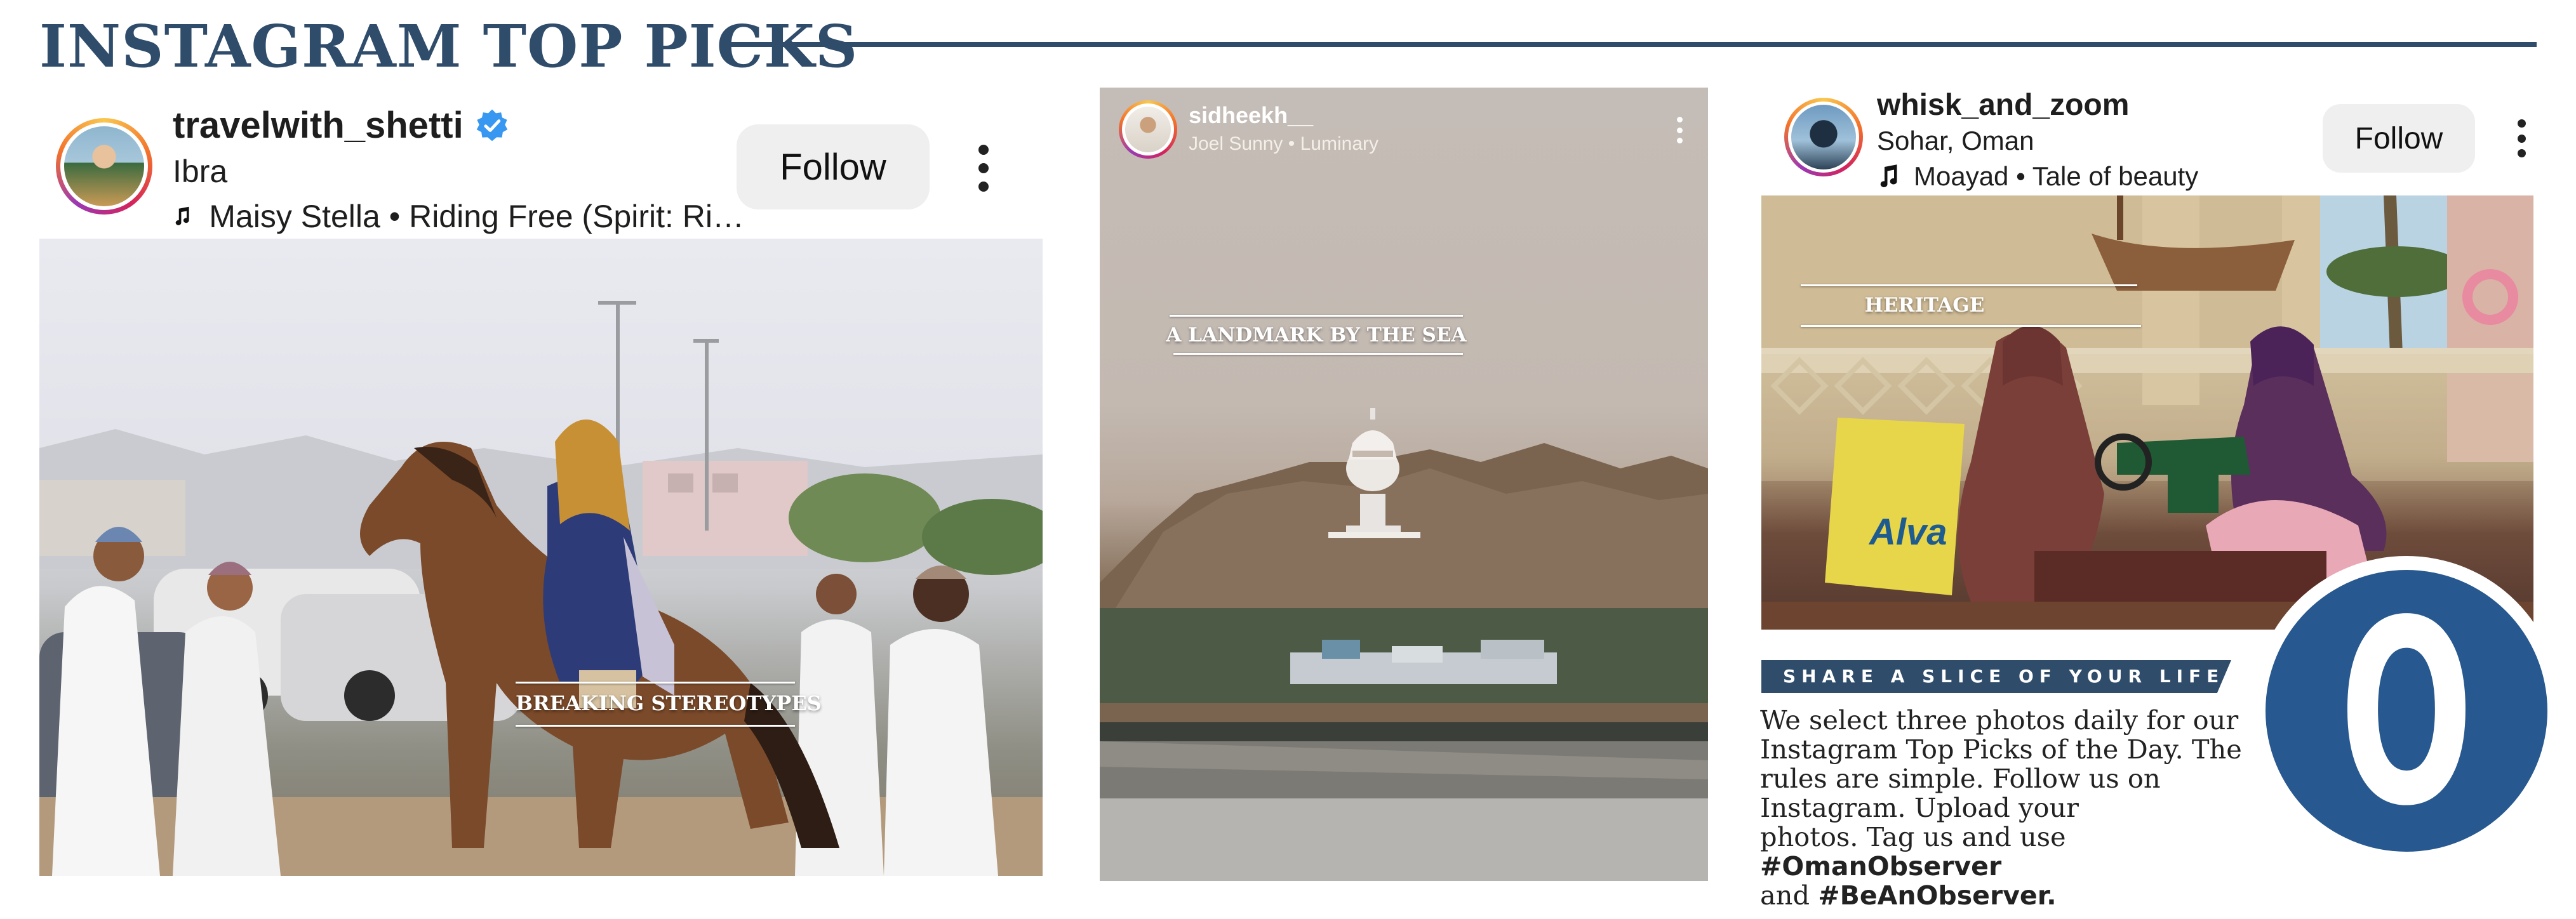 The width and height of the screenshot is (2576, 919). What do you see at coordinates (318, 126) in the screenshot?
I see `post1-username: travelwith_shetti` at bounding box center [318, 126].